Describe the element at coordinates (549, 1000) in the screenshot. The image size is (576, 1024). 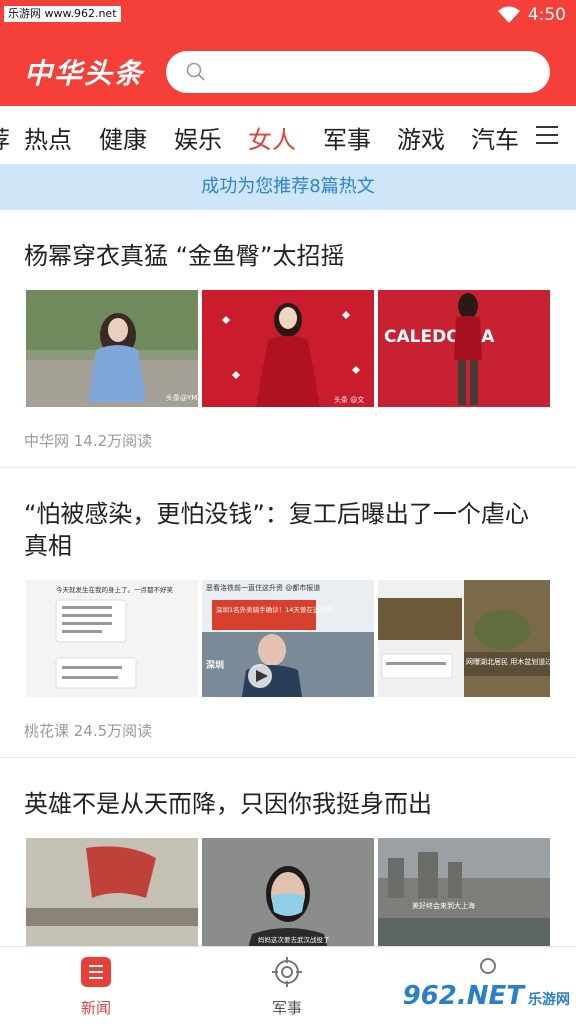
I see `watermark-sub: 乐游网` at that location.